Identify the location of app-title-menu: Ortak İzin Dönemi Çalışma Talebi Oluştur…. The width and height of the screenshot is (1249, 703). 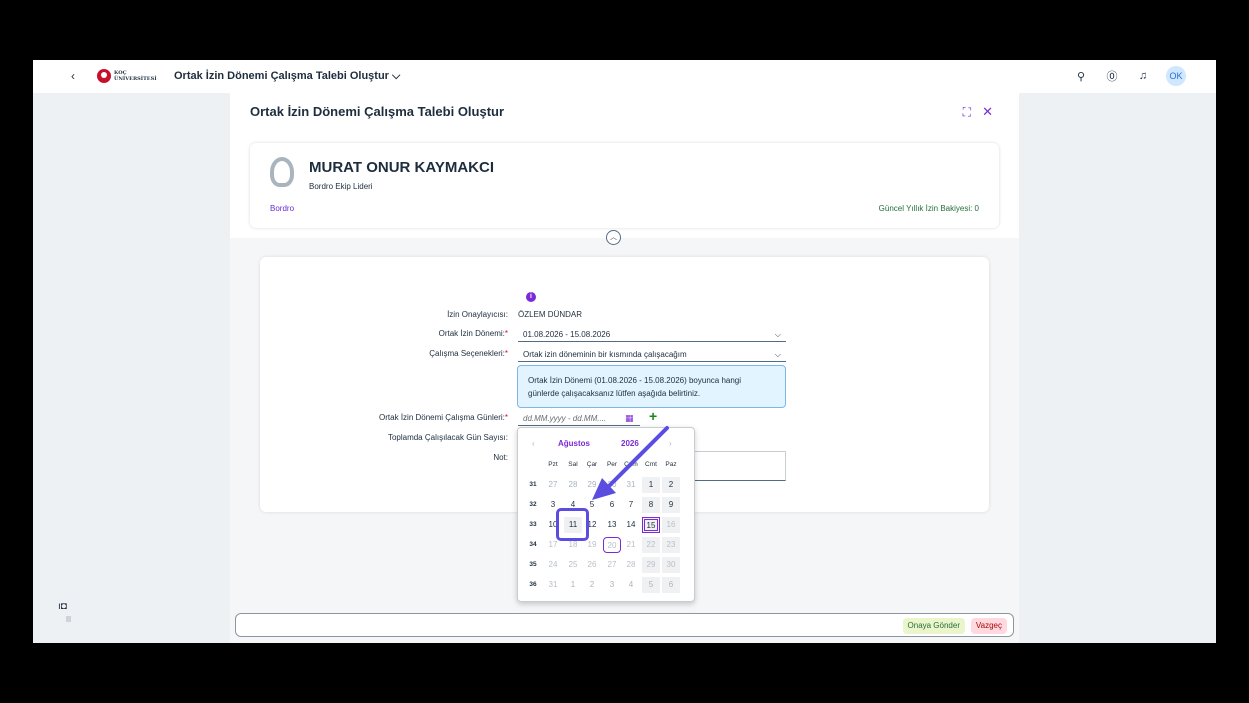
(287, 76).